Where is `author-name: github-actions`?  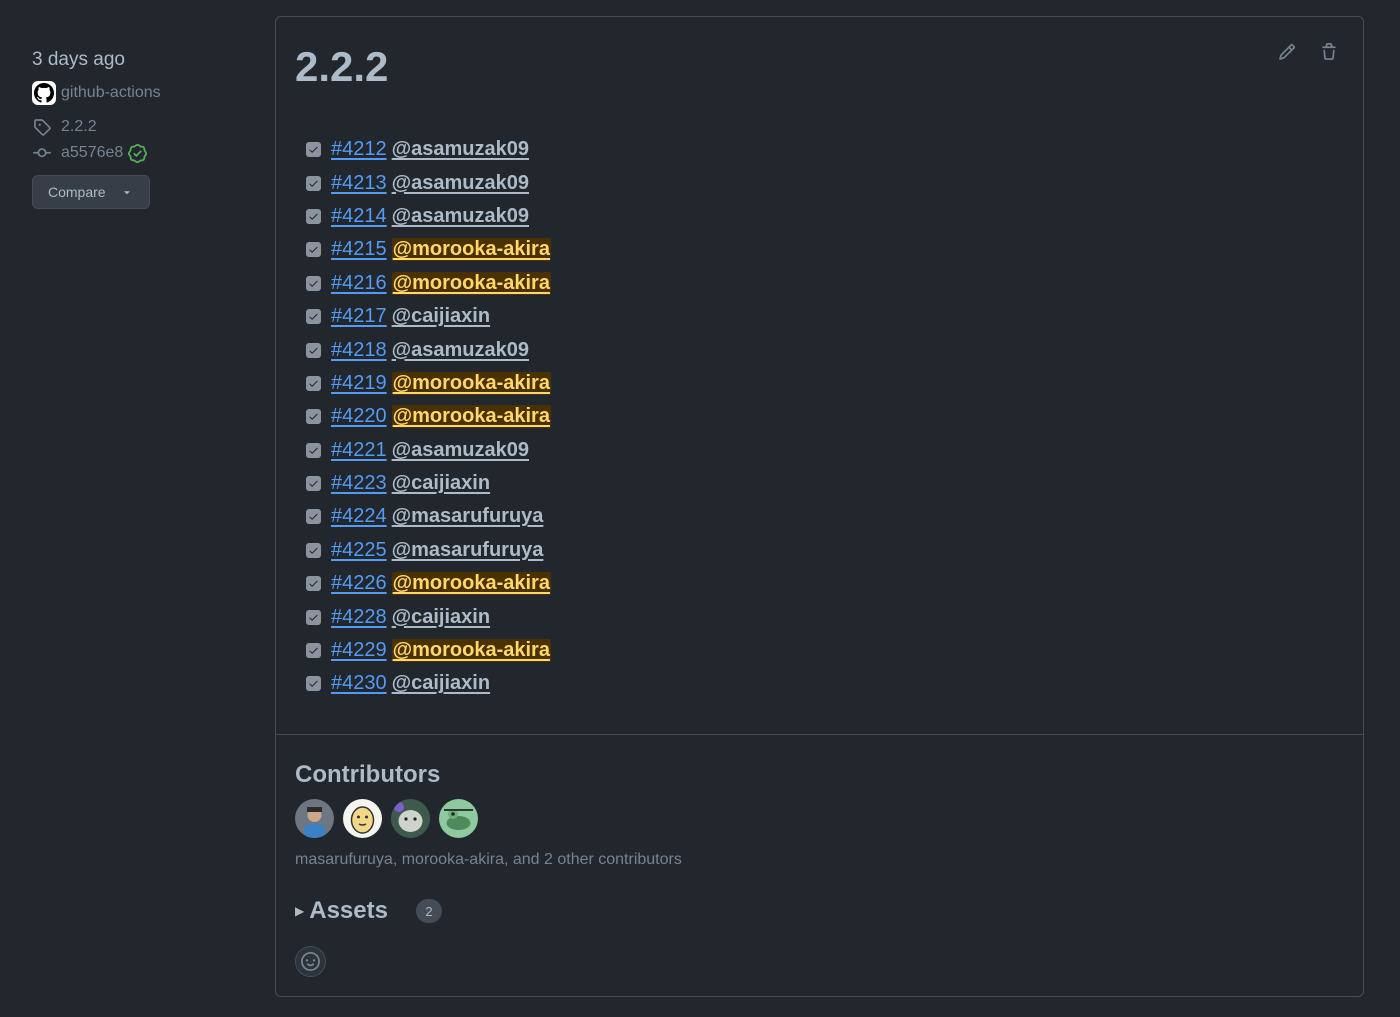
author-name: github-actions is located at coordinates (111, 93).